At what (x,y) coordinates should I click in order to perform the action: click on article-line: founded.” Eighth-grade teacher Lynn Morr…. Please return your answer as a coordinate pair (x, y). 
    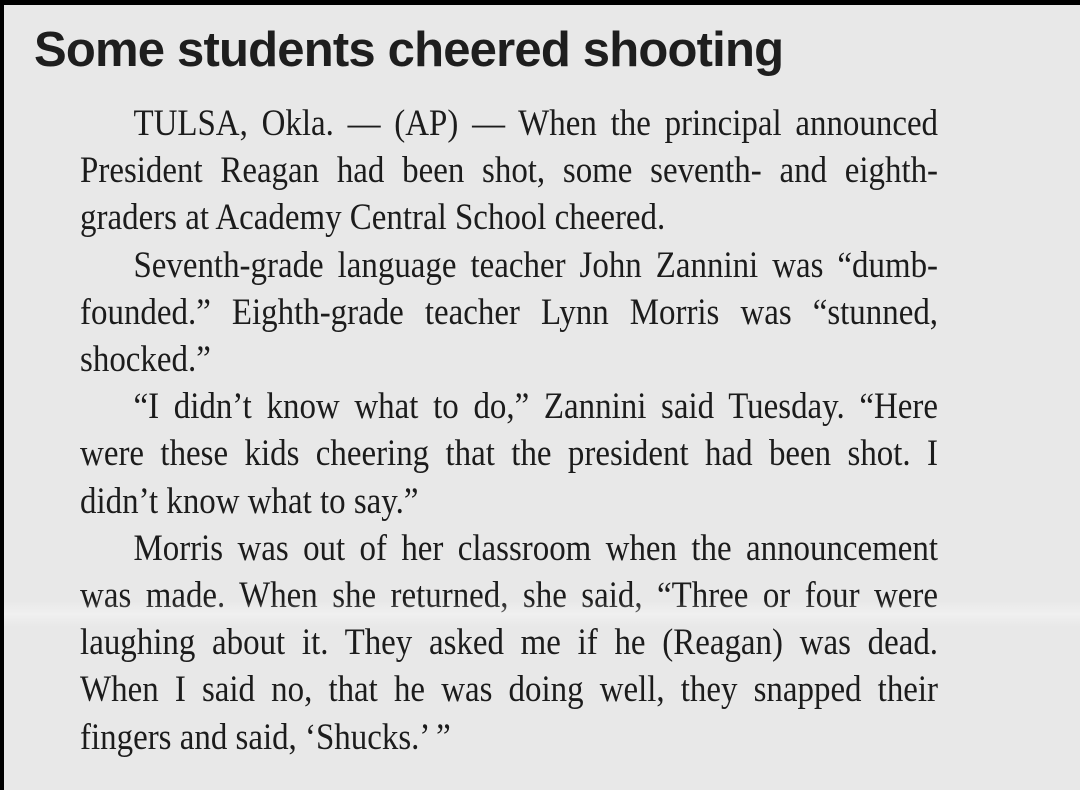
    Looking at the image, I should click on (509, 312).